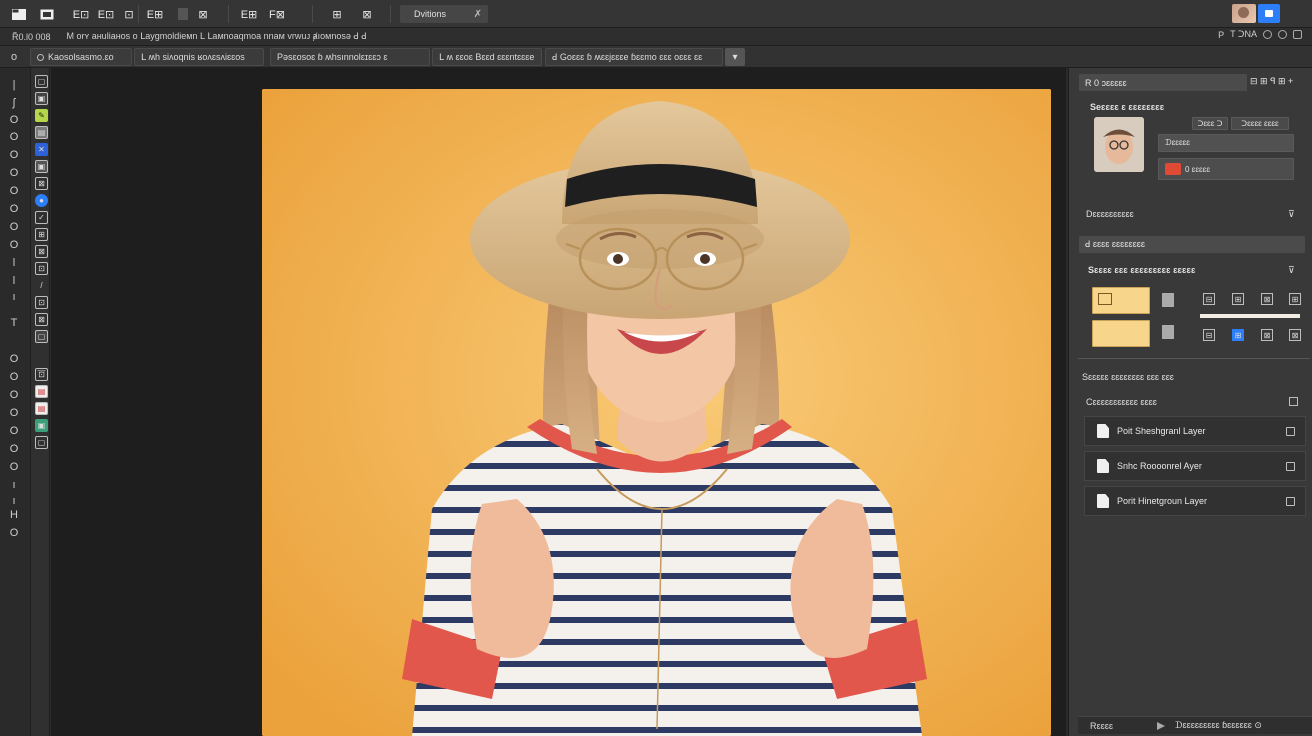 This screenshot has height=736, width=1312. What do you see at coordinates (41, 166) in the screenshot?
I see `clone-tool-icon: ▣` at bounding box center [41, 166].